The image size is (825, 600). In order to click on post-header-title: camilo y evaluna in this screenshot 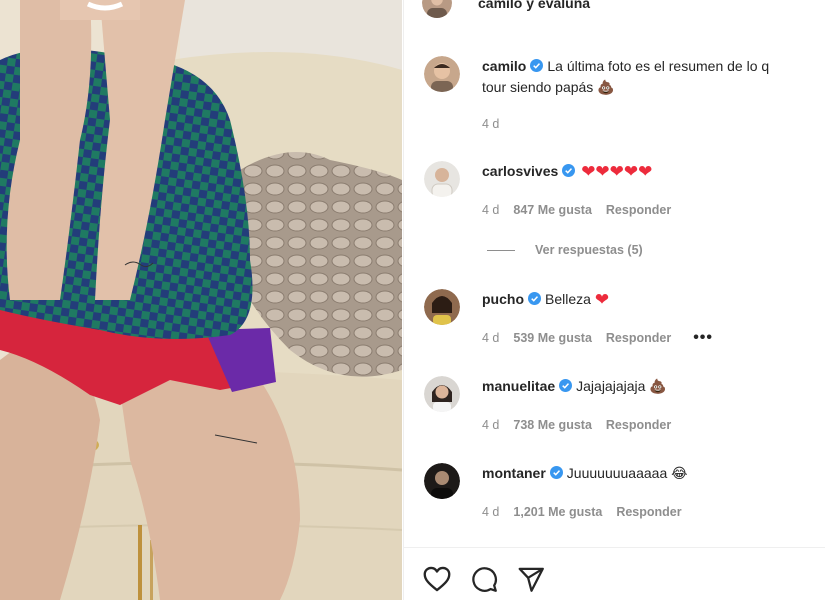, I will do `click(534, 5)`.